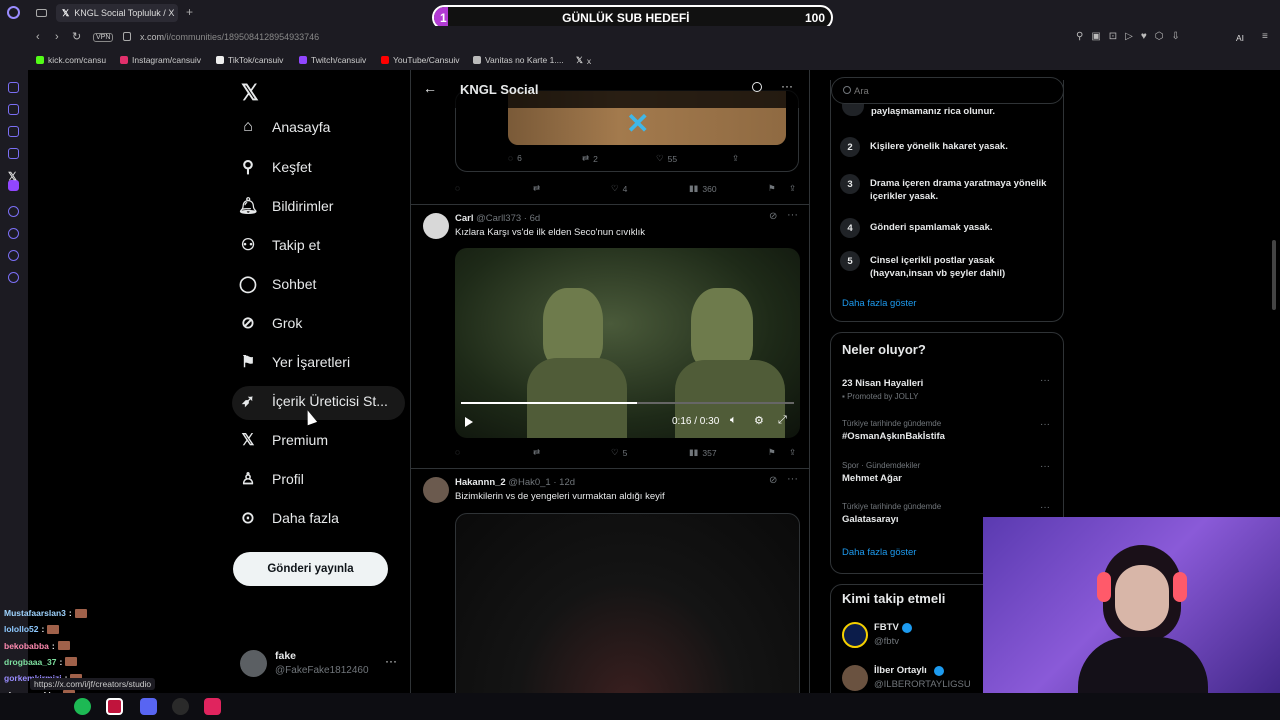 The width and height of the screenshot is (1280, 720). What do you see at coordinates (879, 552) in the screenshot?
I see `trends-show-more: Daha fazla göster` at bounding box center [879, 552].